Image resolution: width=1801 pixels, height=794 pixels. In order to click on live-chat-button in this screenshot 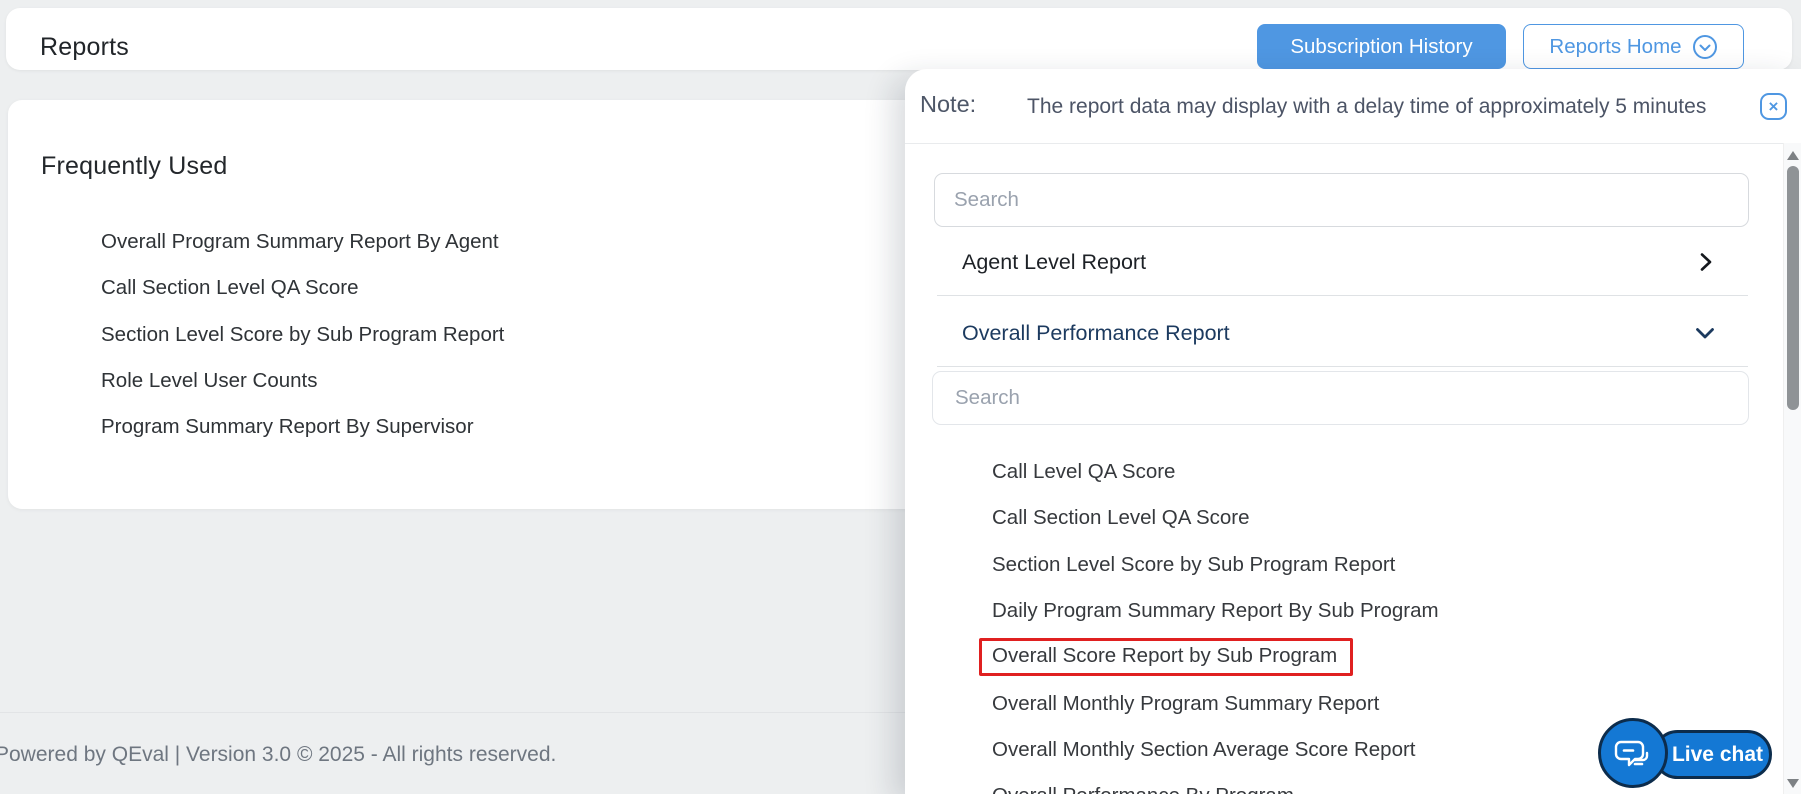, I will do `click(1633, 753)`.